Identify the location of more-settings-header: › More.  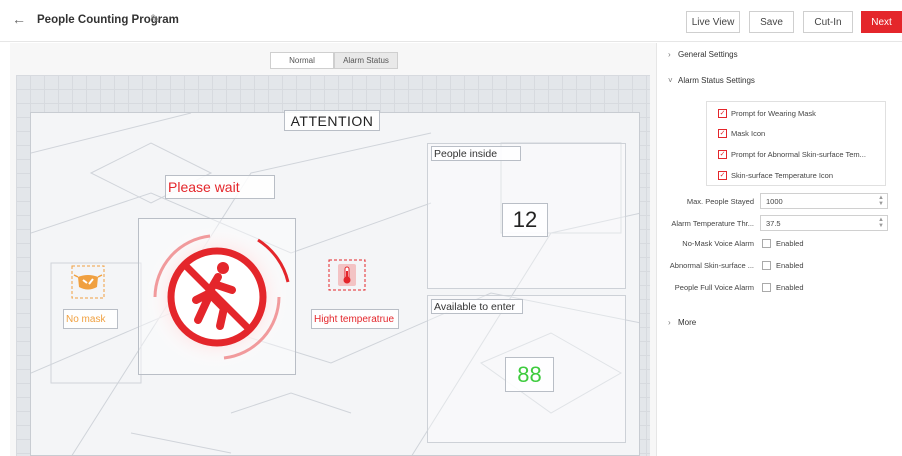
(682, 322).